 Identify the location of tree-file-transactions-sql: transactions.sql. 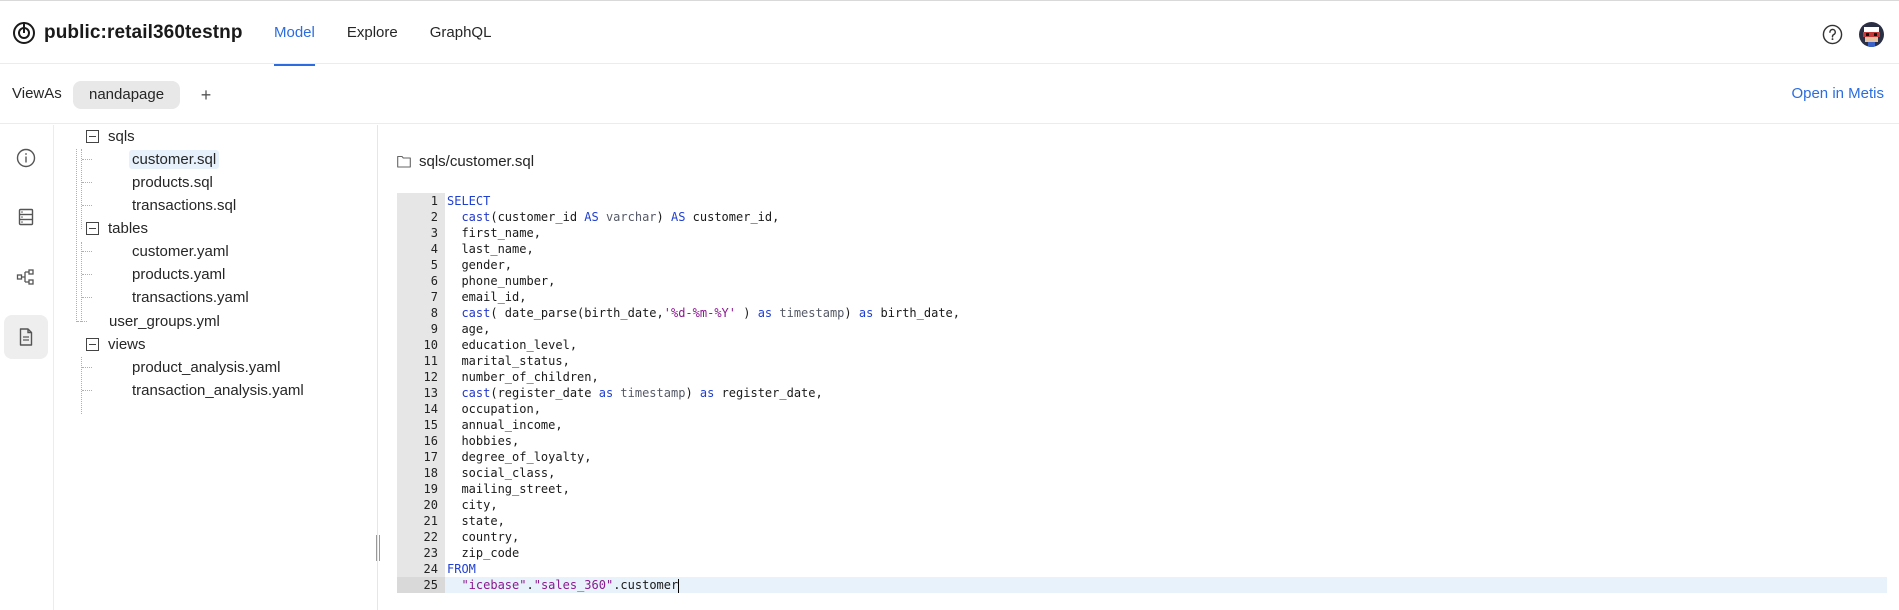
(184, 205).